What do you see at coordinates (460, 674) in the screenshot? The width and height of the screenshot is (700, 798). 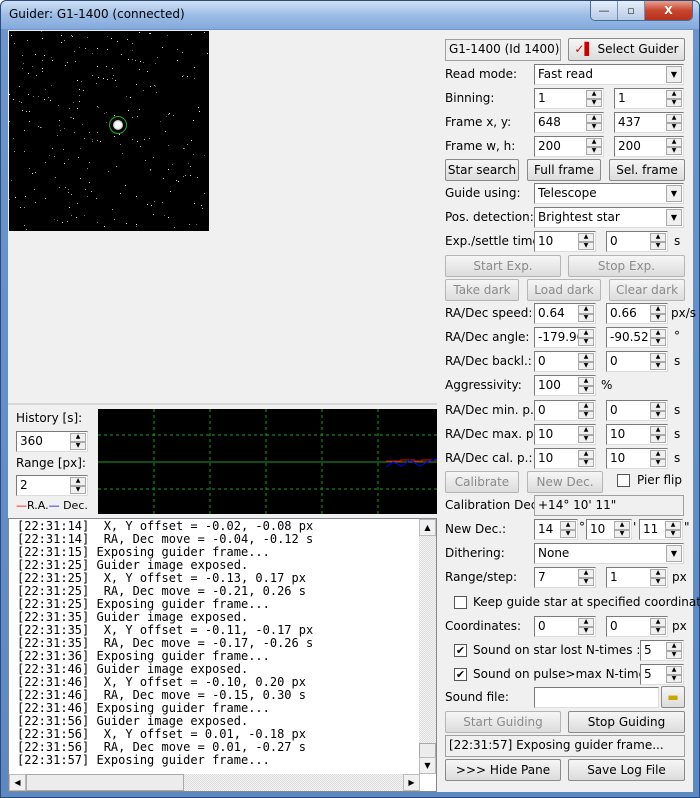 I see `sound-pulse-checkbox: ✔` at bounding box center [460, 674].